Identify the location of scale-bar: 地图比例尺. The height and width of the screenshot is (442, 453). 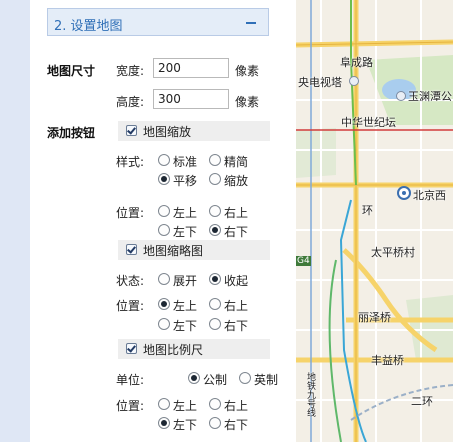
(194, 349).